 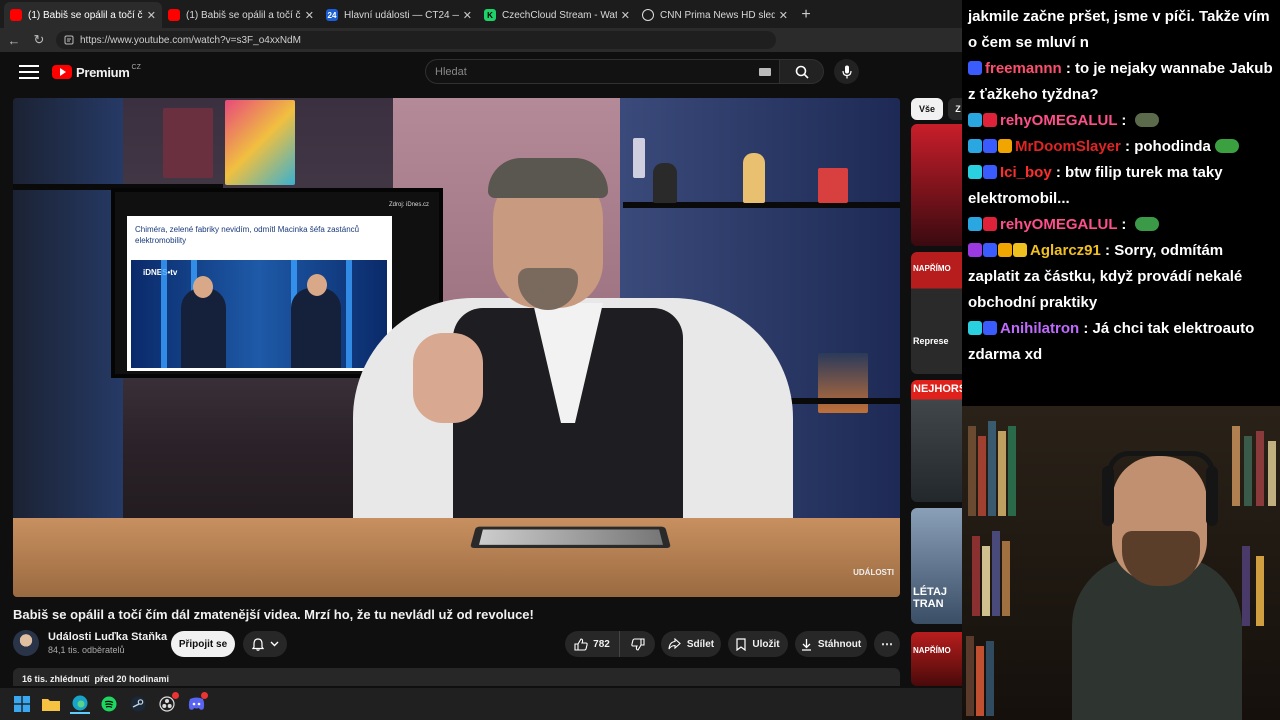 I want to click on spotify-icon, so click(x=109, y=704).